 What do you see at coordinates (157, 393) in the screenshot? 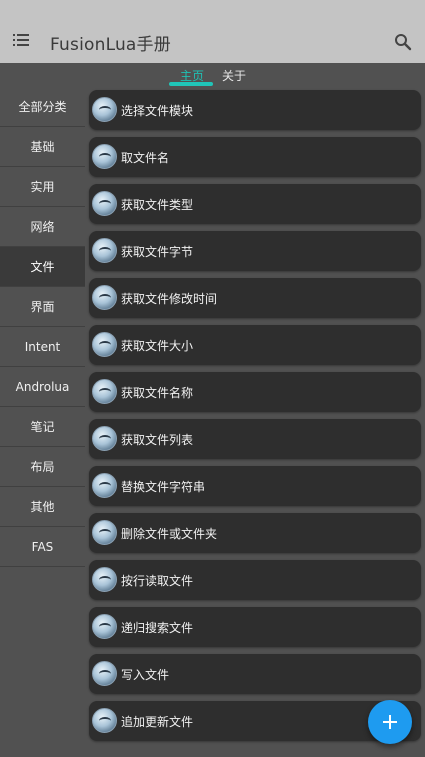
I see `list-item-label: 获取文件名称` at bounding box center [157, 393].